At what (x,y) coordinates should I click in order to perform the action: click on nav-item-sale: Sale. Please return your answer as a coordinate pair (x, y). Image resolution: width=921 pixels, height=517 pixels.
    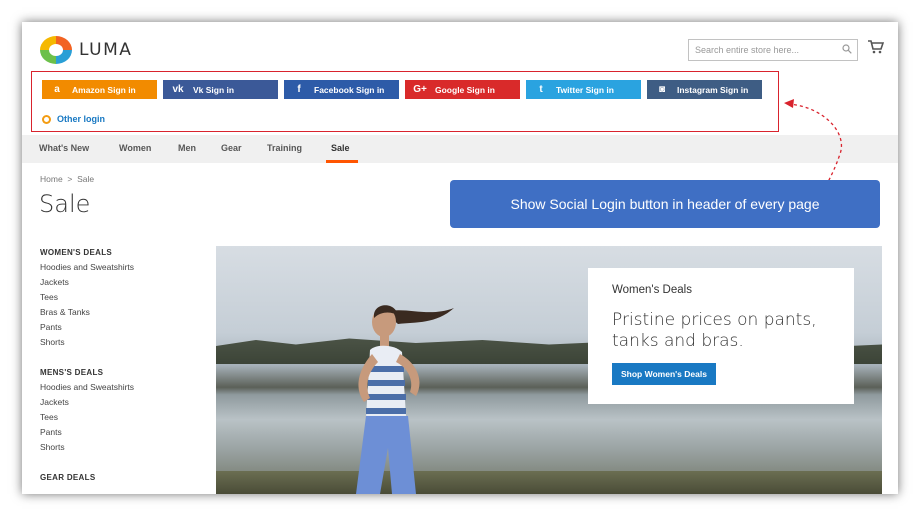
    Looking at the image, I should click on (340, 148).